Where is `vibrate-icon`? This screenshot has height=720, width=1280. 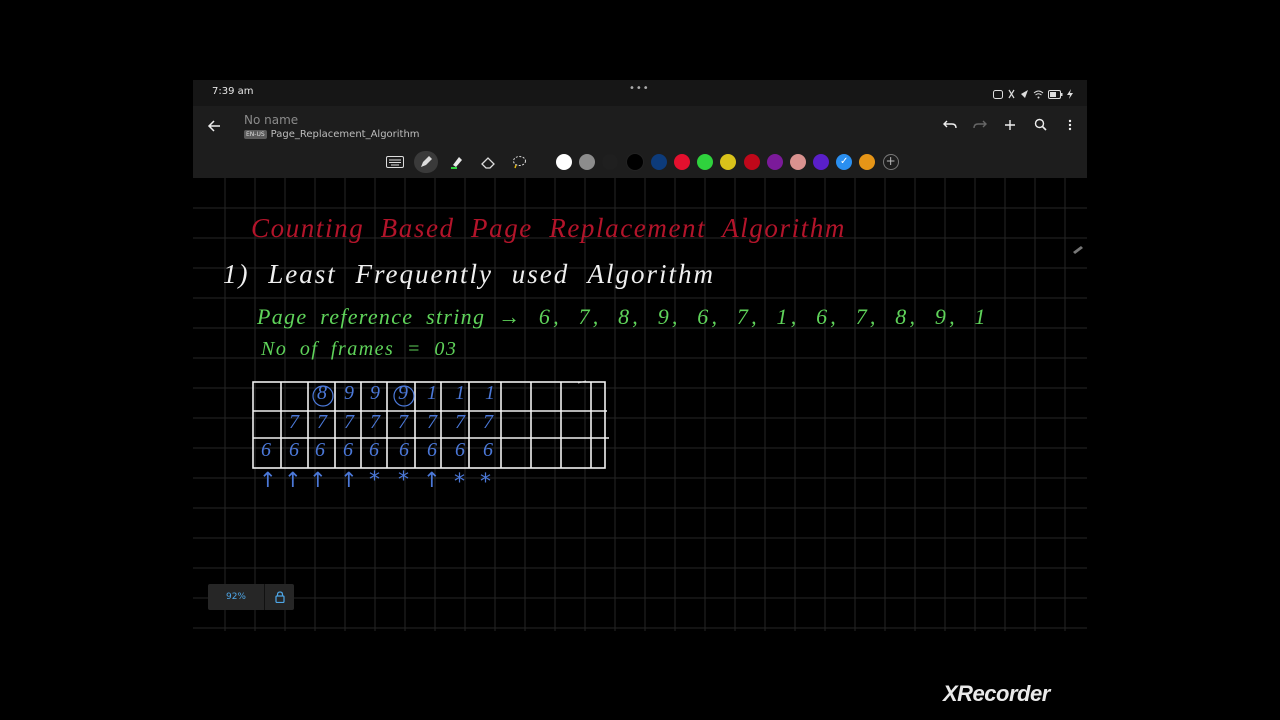 vibrate-icon is located at coordinates (1011, 93).